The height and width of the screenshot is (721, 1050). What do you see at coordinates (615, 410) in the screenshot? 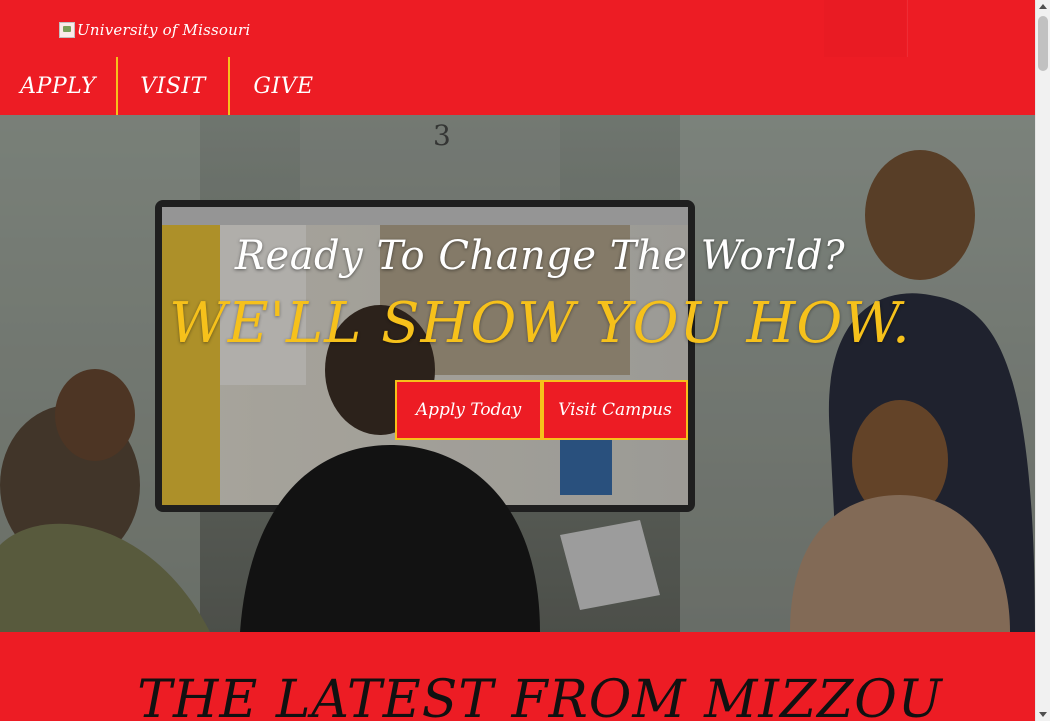
I see `visit-campus-button: Visit Campus` at bounding box center [615, 410].